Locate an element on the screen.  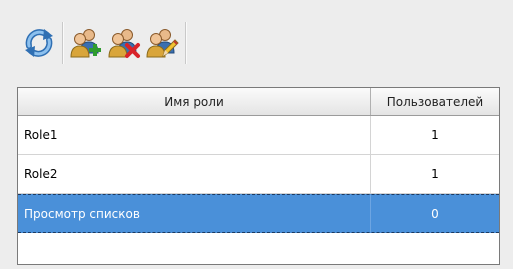
table-row: Role1 1 is located at coordinates (258, 135).